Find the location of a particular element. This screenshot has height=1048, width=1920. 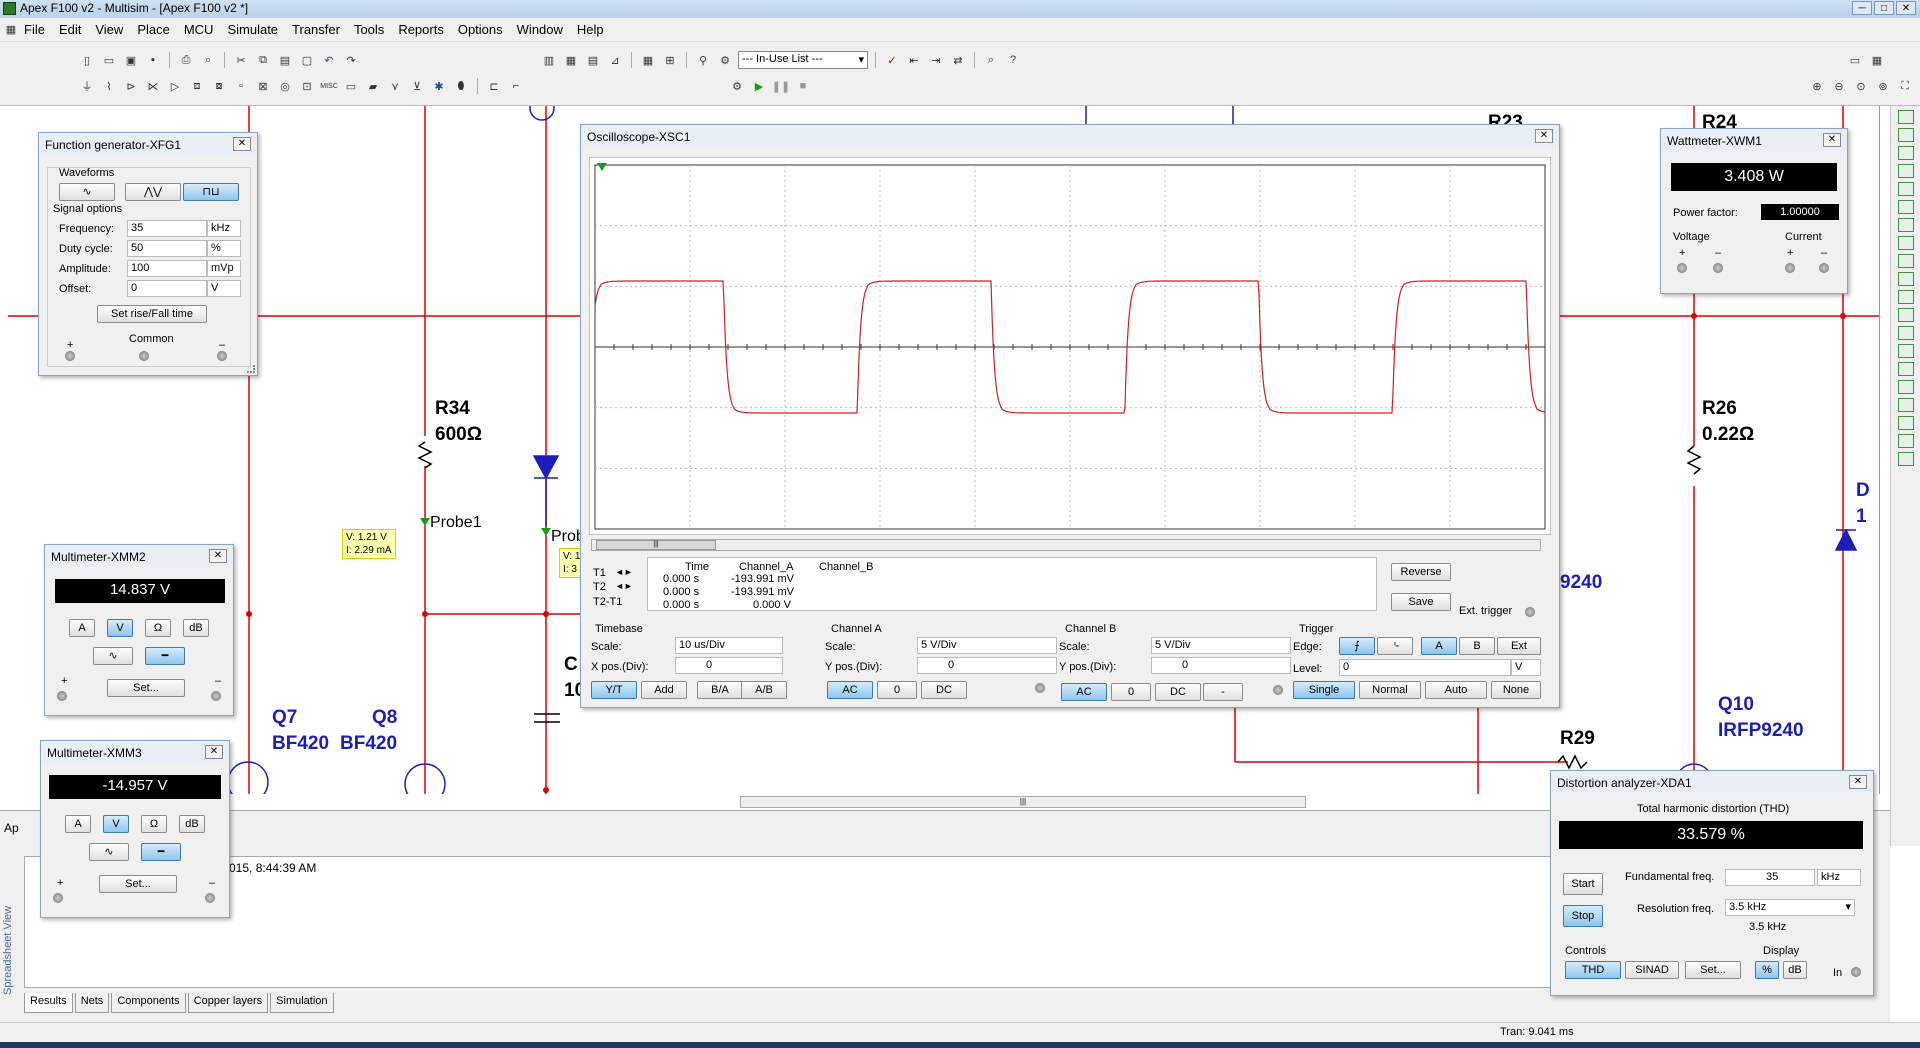

misc-icon: MISC is located at coordinates (329, 86).